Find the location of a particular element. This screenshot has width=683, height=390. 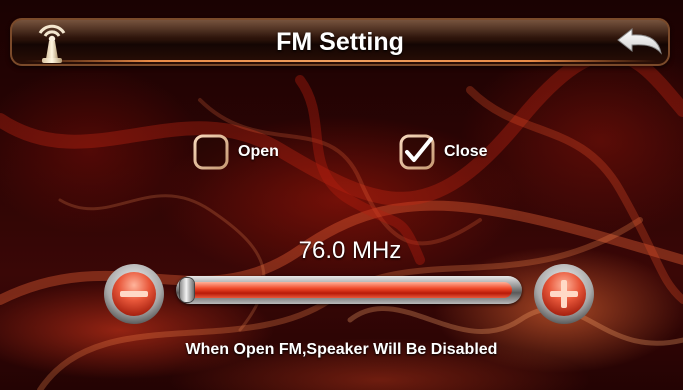

slider-handle is located at coordinates (187, 290).